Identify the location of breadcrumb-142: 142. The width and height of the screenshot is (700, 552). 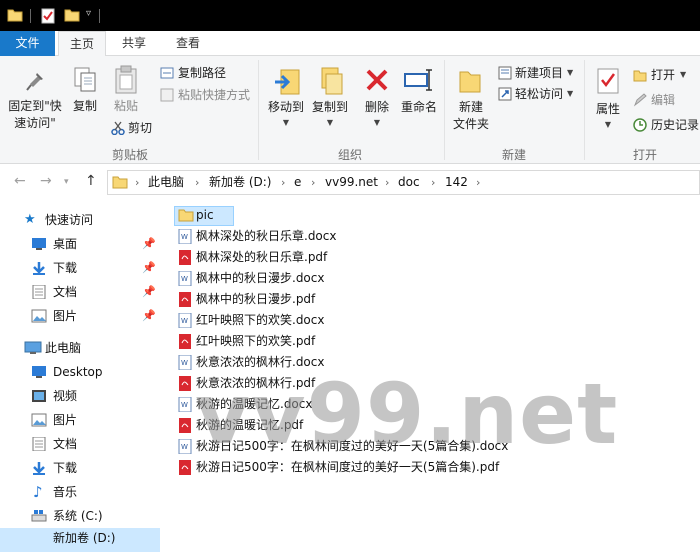
(456, 182).